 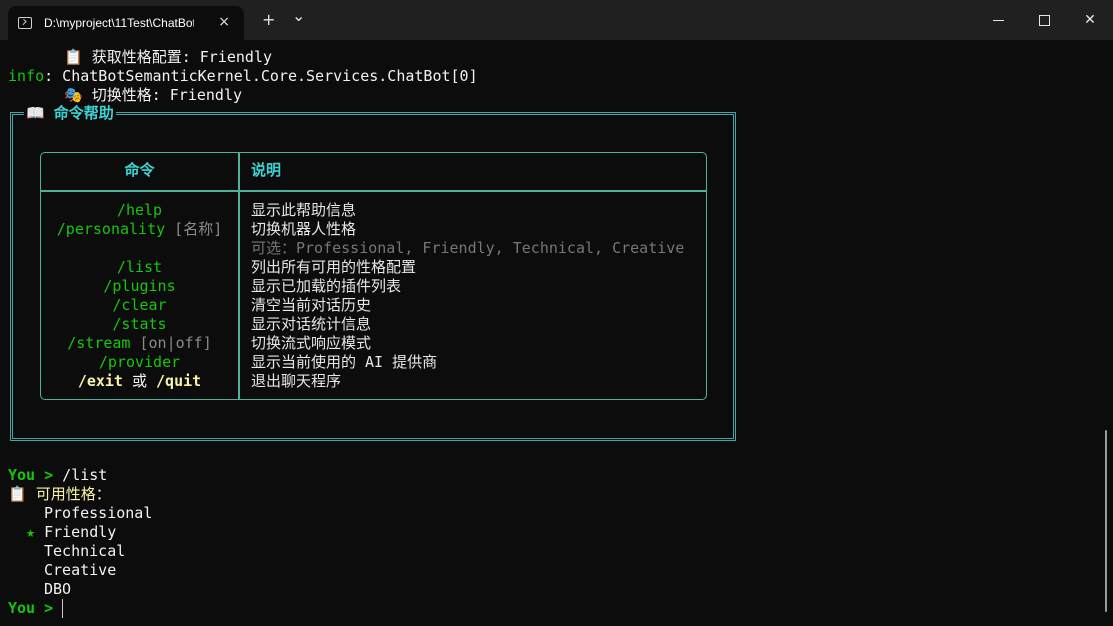 I want to click on log-switch-text: 切换性格: Friendly, so click(x=167, y=95).